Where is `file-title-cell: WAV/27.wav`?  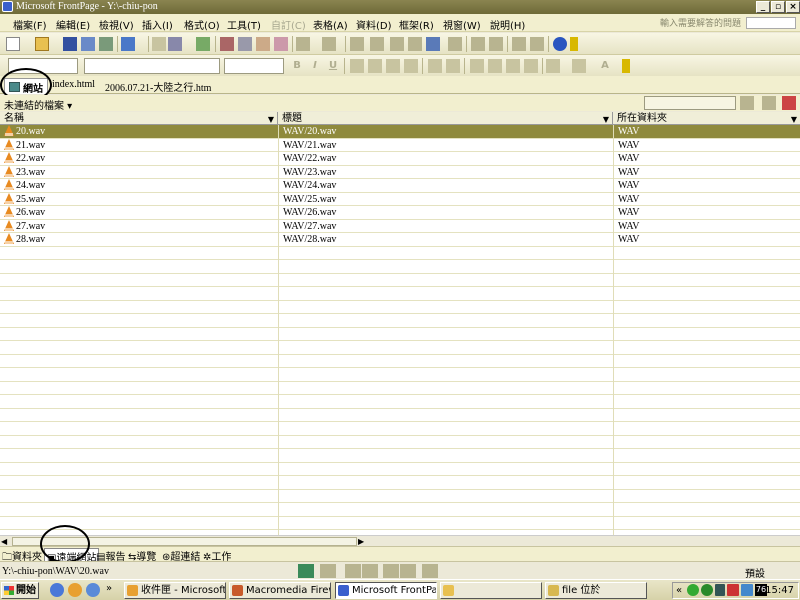 file-title-cell: WAV/27.wav is located at coordinates (445, 226).